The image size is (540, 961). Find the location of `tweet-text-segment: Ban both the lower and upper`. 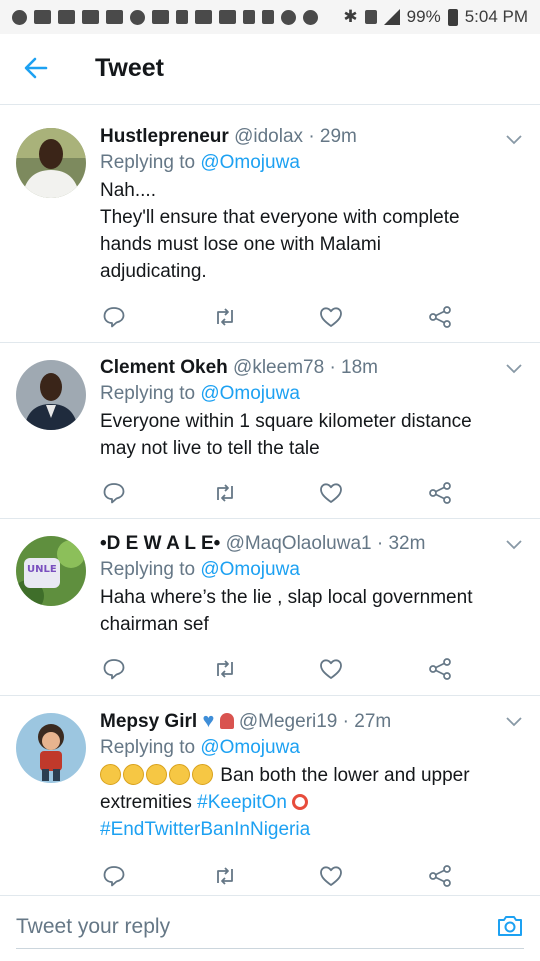

tweet-text-segment: Ban both the lower and upper is located at coordinates (345, 775).